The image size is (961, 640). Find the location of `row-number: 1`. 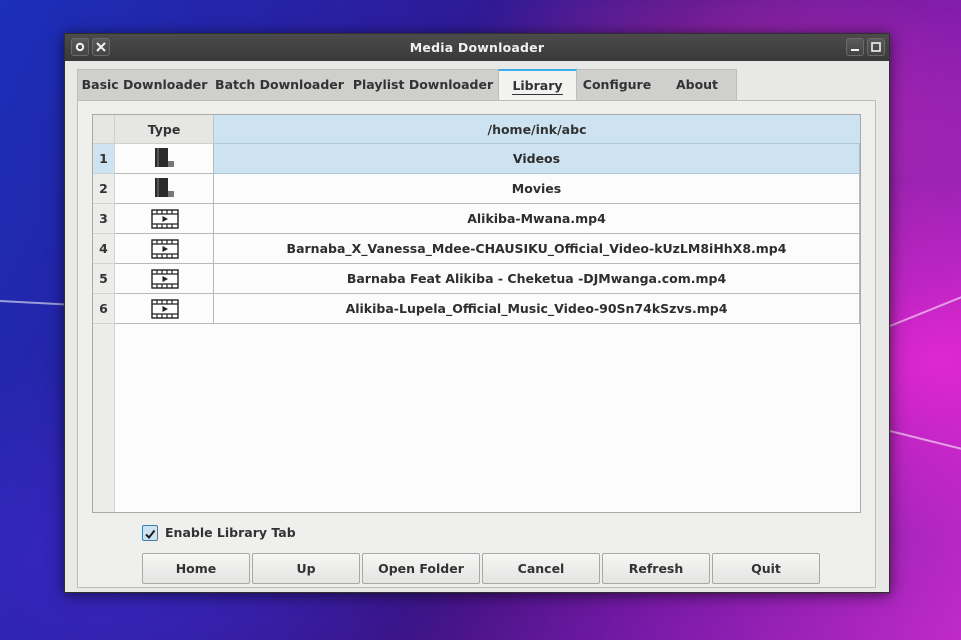

row-number: 1 is located at coordinates (103, 159).